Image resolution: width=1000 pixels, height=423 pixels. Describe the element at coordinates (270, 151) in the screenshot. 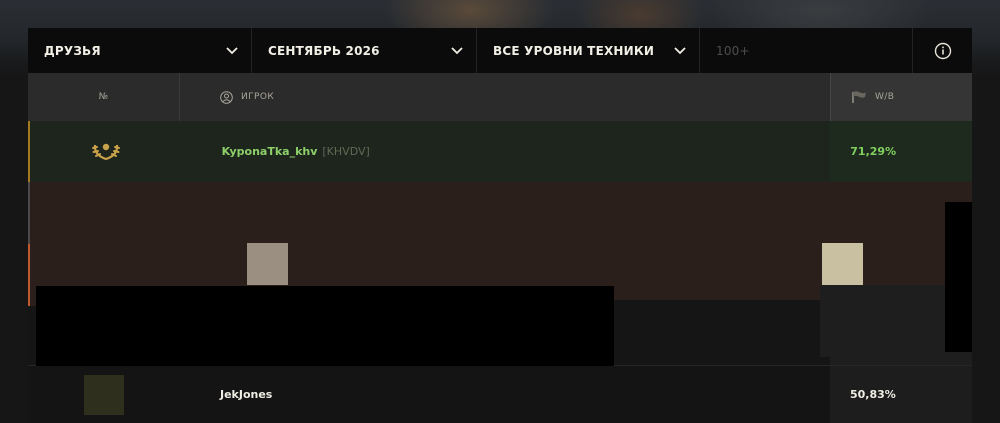

I see `player-name: KyponaTka_khv` at that location.